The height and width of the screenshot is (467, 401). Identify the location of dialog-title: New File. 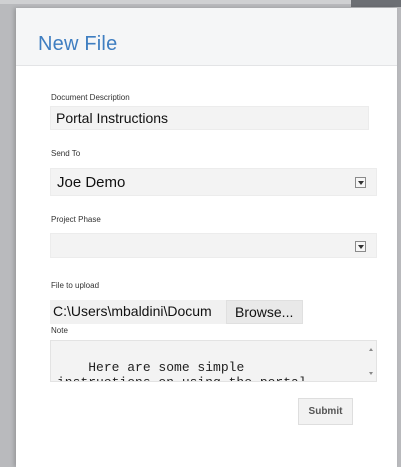
(78, 44).